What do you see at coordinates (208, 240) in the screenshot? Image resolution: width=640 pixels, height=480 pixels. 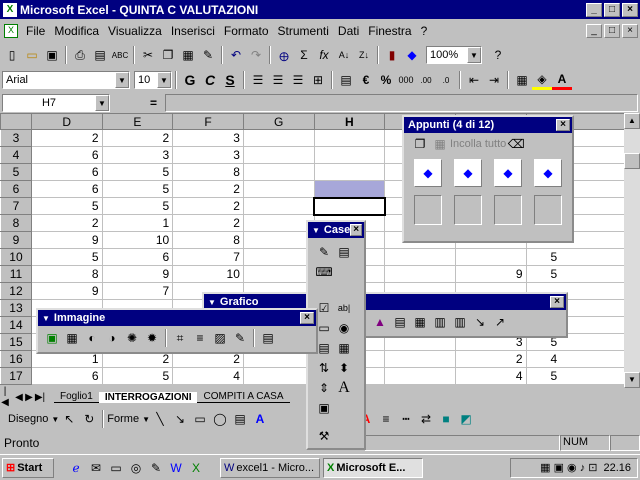 I see `cell-f: 8` at bounding box center [208, 240].